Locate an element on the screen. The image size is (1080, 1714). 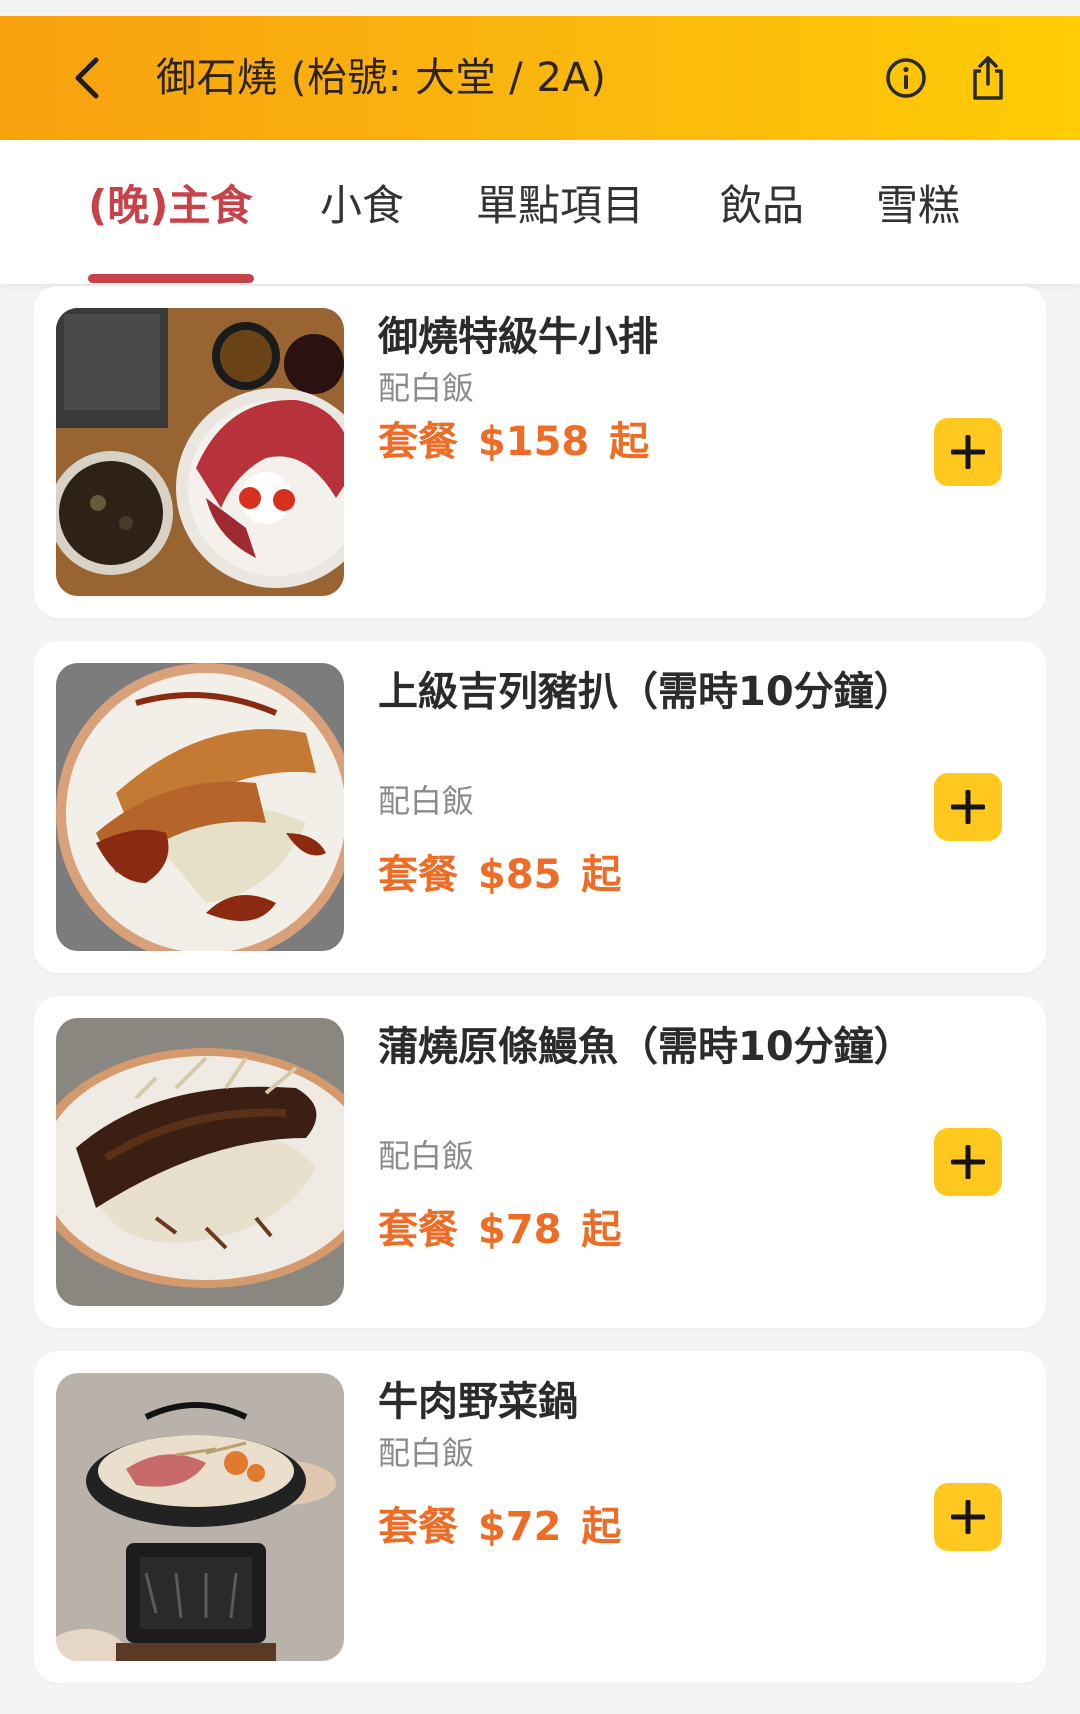
tab-a-la-carte: 單點項目 is located at coordinates (560, 206).